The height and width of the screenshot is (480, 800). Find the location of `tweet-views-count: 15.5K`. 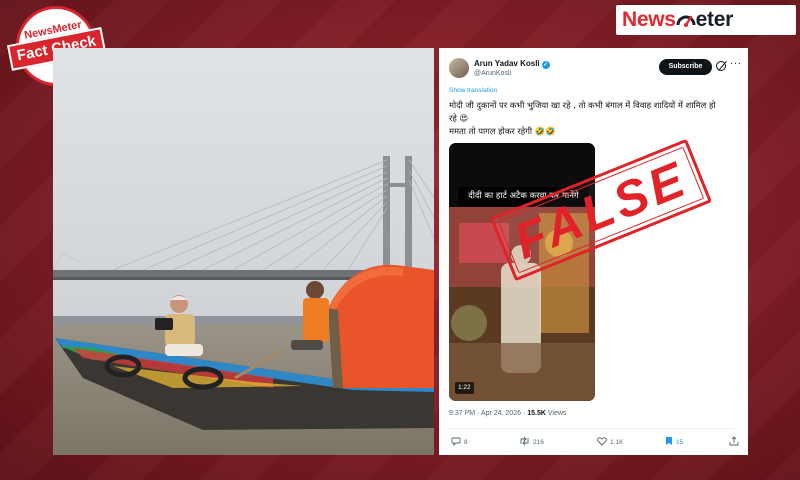

tweet-views-count: 15.5K is located at coordinates (536, 413).